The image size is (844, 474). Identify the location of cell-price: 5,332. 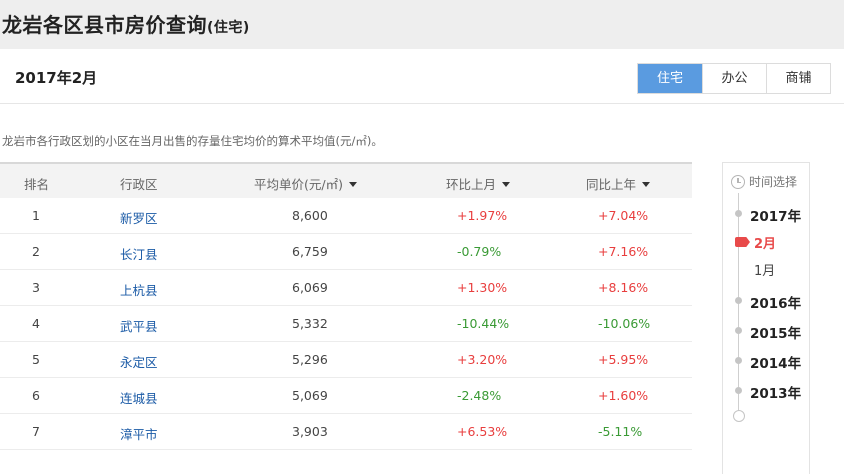
(310, 323).